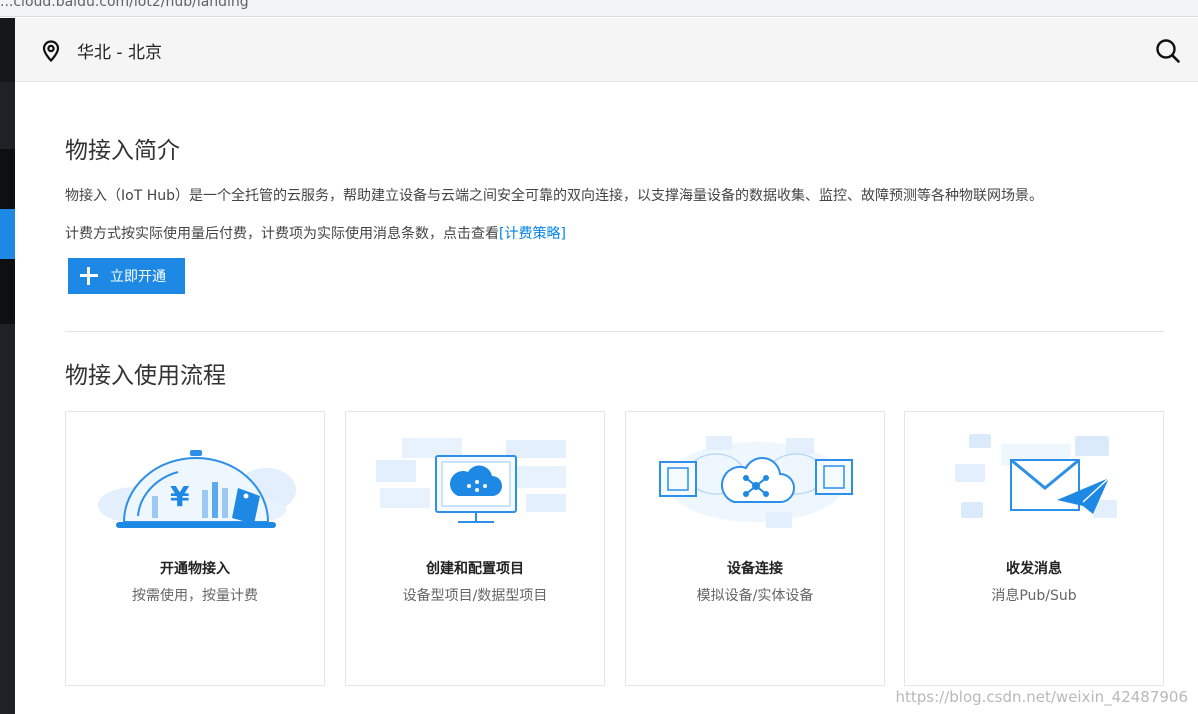 This screenshot has height=714, width=1198. What do you see at coordinates (89, 276) in the screenshot?
I see `plus-icon` at bounding box center [89, 276].